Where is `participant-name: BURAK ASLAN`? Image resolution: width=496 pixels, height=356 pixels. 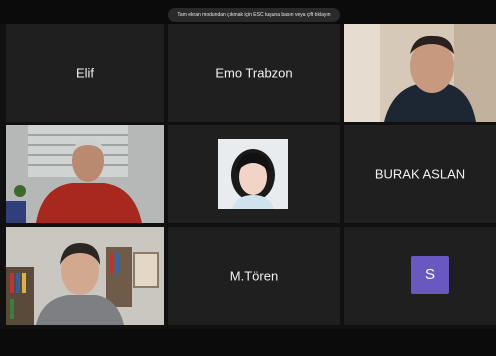
participant-name: BURAK ASLAN is located at coordinates (420, 174).